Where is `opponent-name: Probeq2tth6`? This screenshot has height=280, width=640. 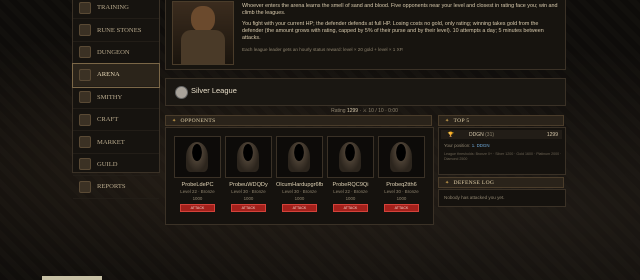
opponent-name: Probeq2tth6 is located at coordinates (401, 185).